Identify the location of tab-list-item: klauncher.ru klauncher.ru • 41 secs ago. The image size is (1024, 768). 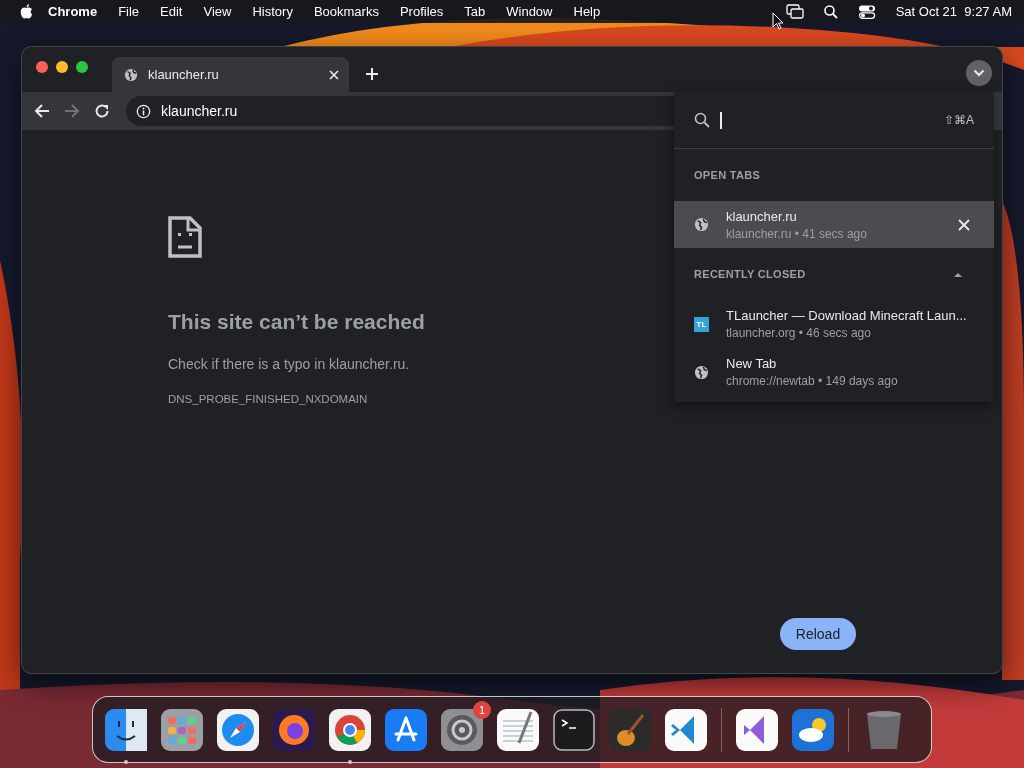
(834, 224).